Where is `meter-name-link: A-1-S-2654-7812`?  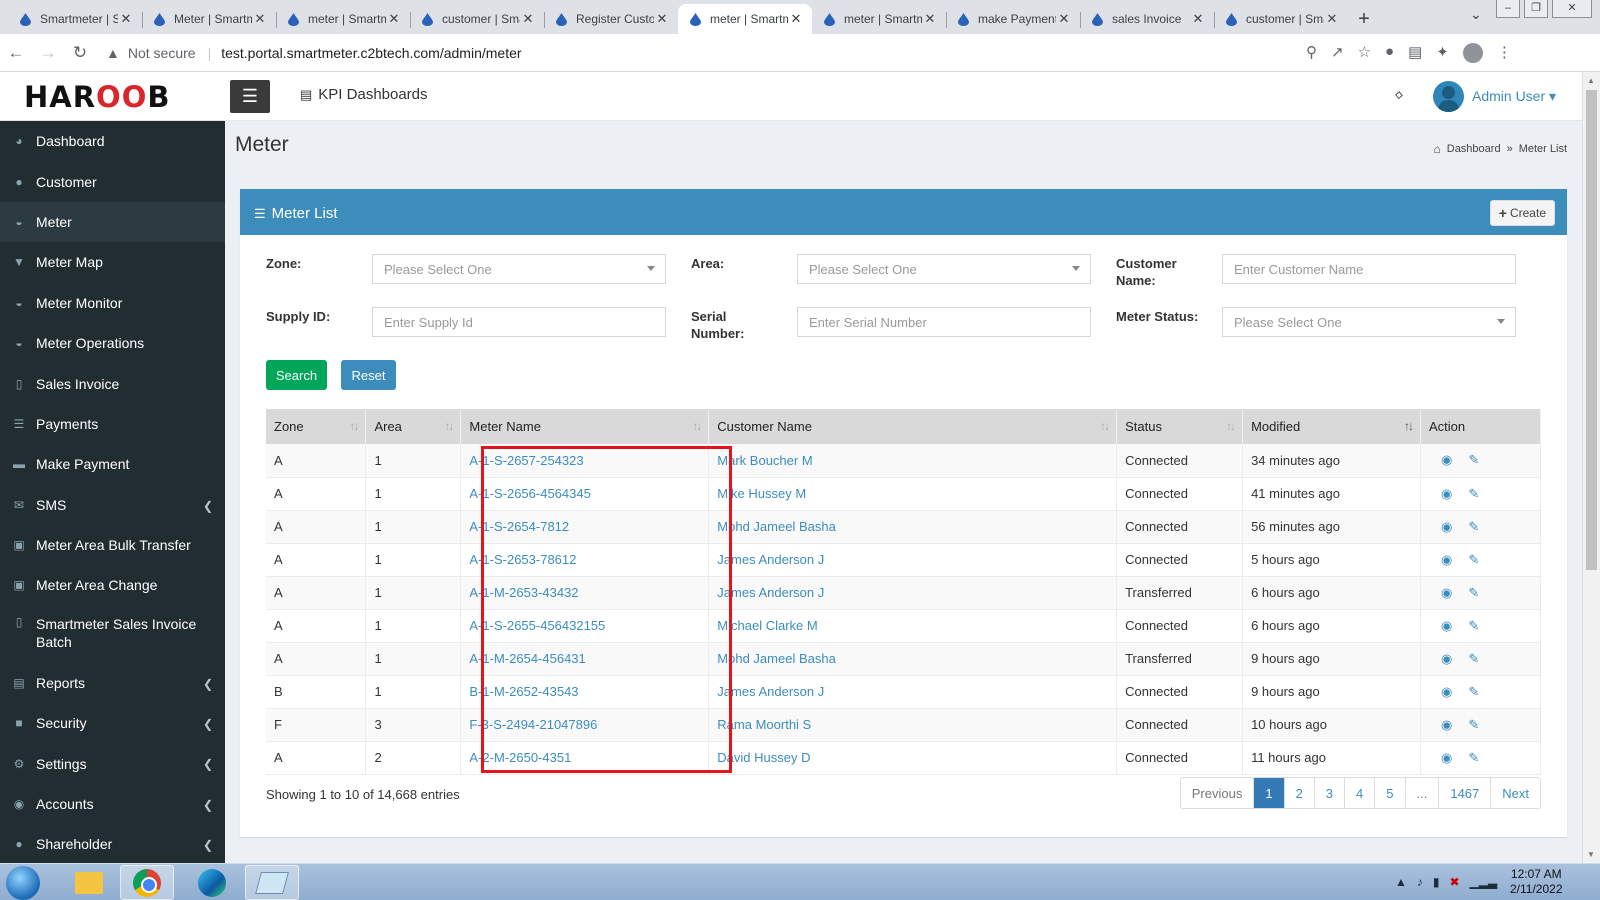 meter-name-link: A-1-S-2654-7812 is located at coordinates (519, 526).